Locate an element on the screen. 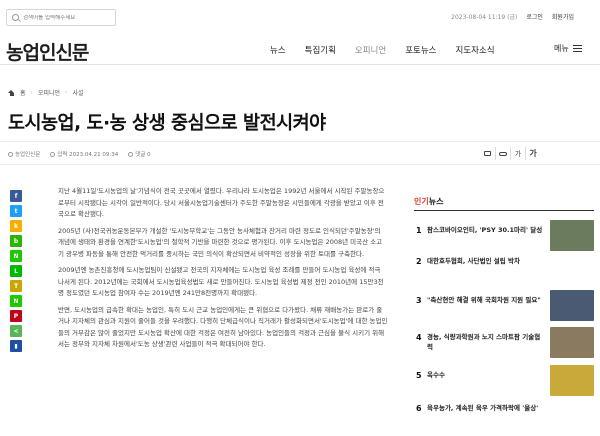 Image resolution: width=600 pixels, height=436 pixels. popular-rank: 2 is located at coordinates (419, 261).